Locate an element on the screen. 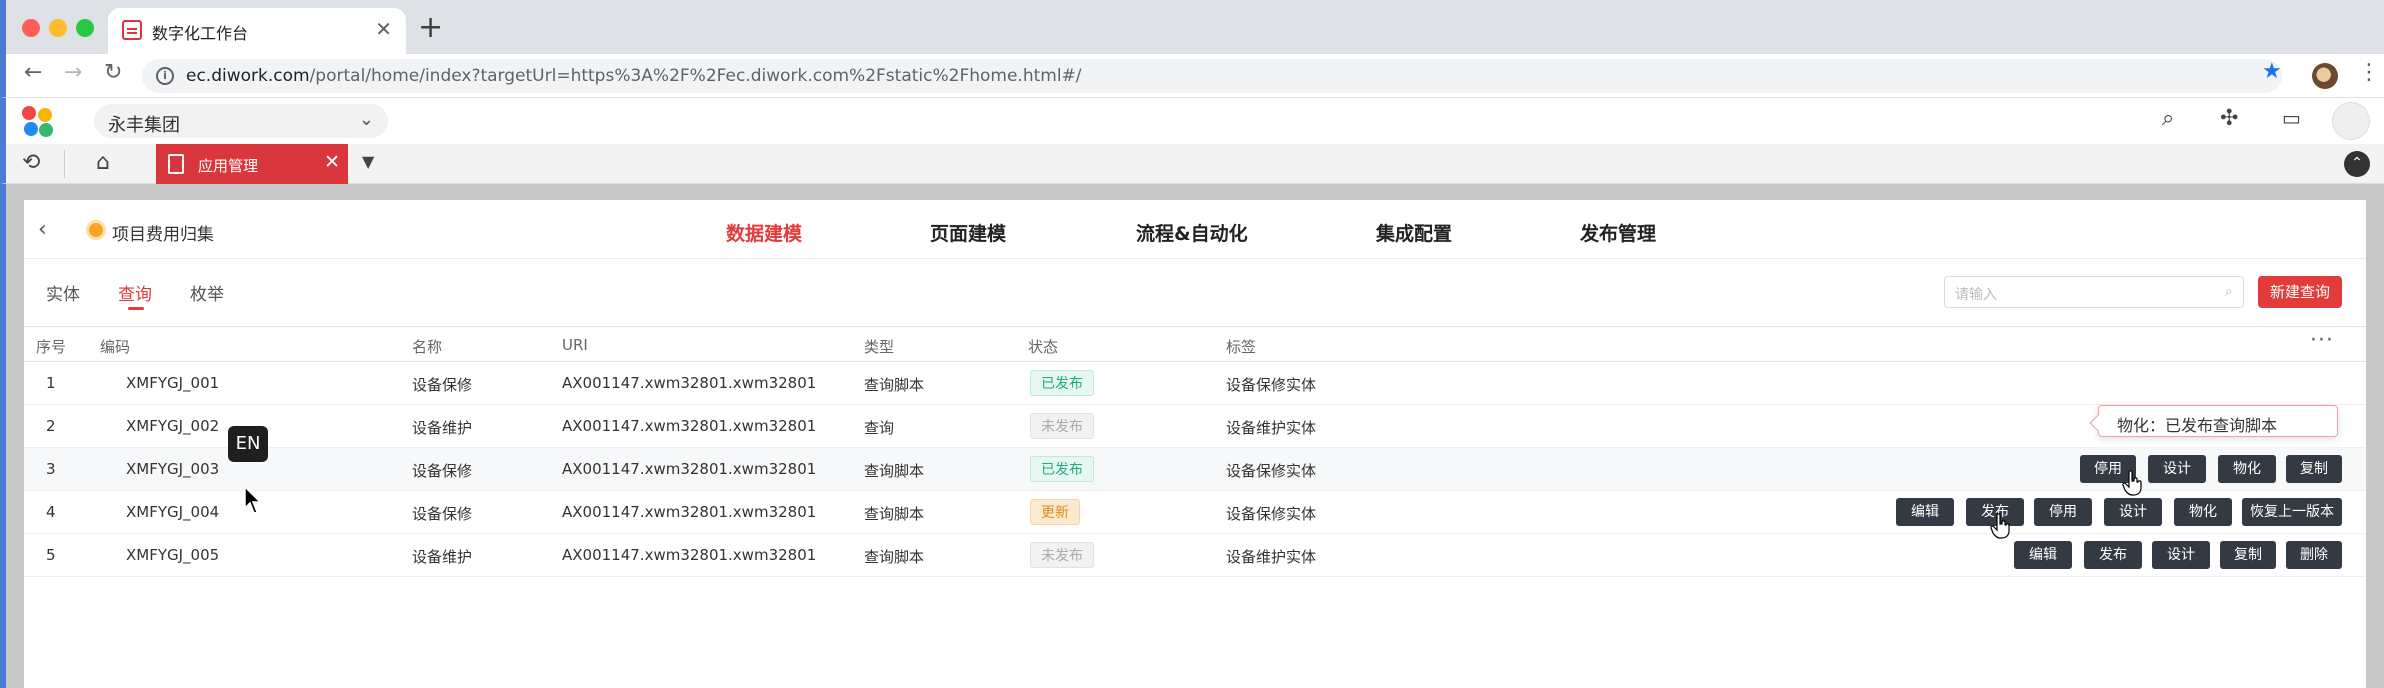 This screenshot has height=688, width=2384. cell-no: 5 is located at coordinates (51, 555).